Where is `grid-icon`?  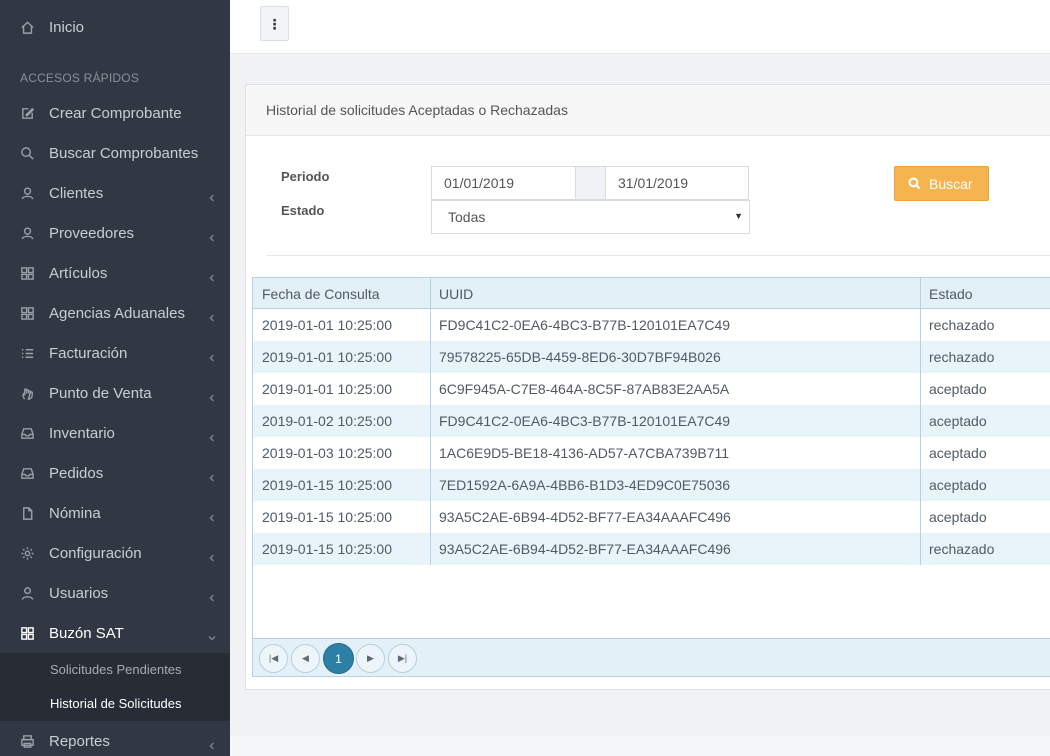
grid-icon is located at coordinates (27, 313).